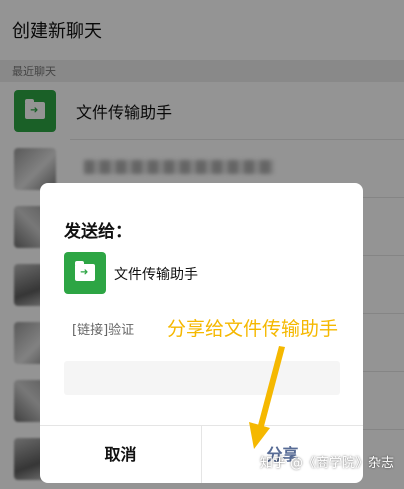 Image resolution: width=404 pixels, height=489 pixels. I want to click on annotation-arrow-icon, so click(267, 397).